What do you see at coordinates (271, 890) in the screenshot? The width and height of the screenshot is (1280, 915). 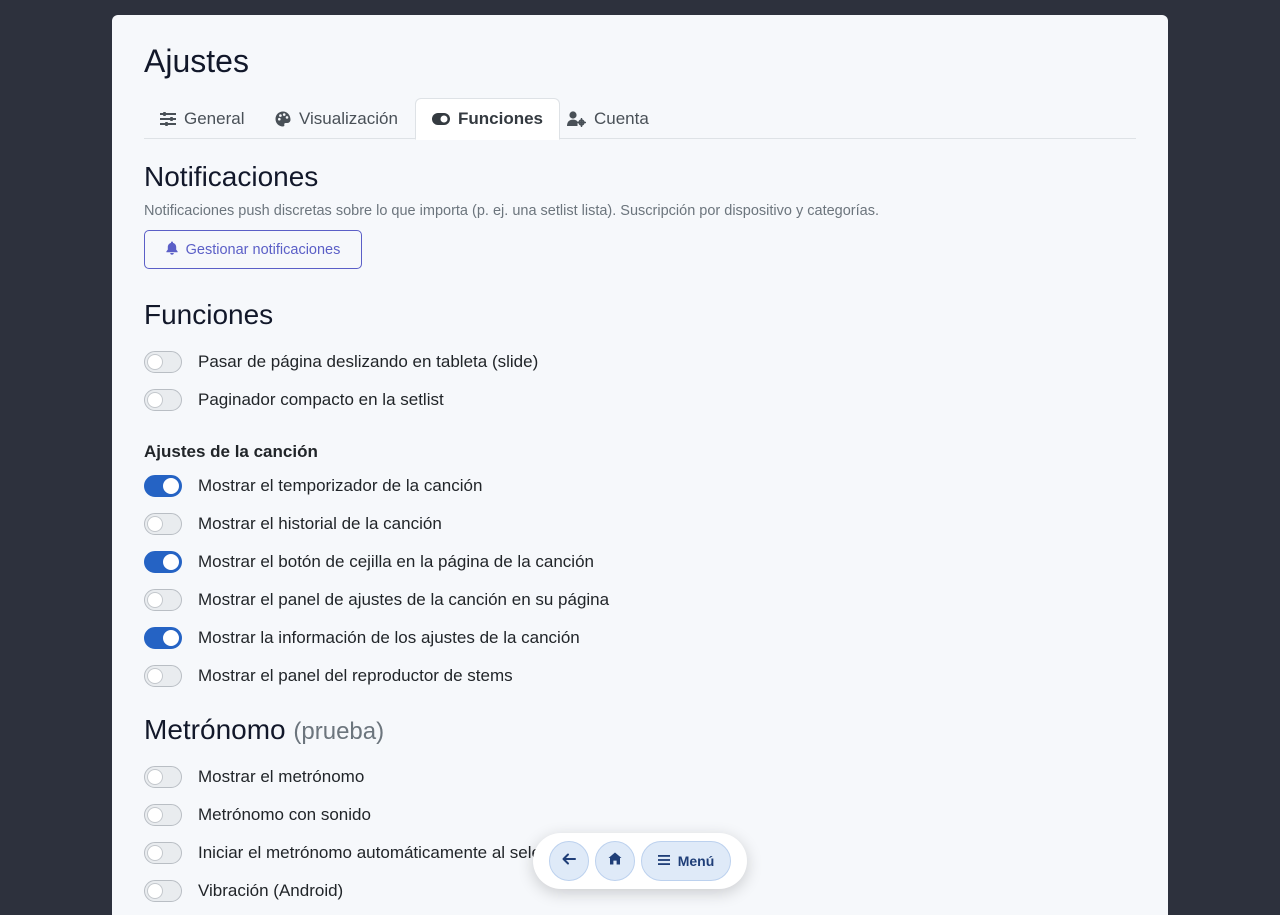 I see `setting-label: Vibración (Android)` at bounding box center [271, 890].